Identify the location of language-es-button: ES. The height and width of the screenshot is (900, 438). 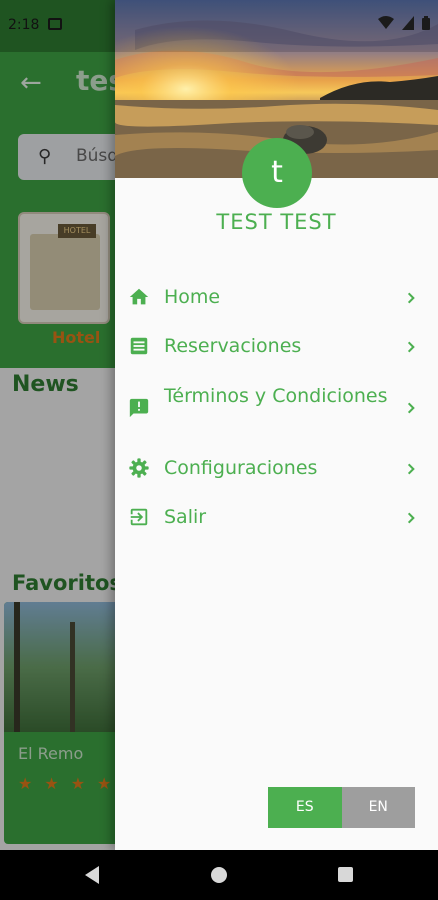
(305, 807).